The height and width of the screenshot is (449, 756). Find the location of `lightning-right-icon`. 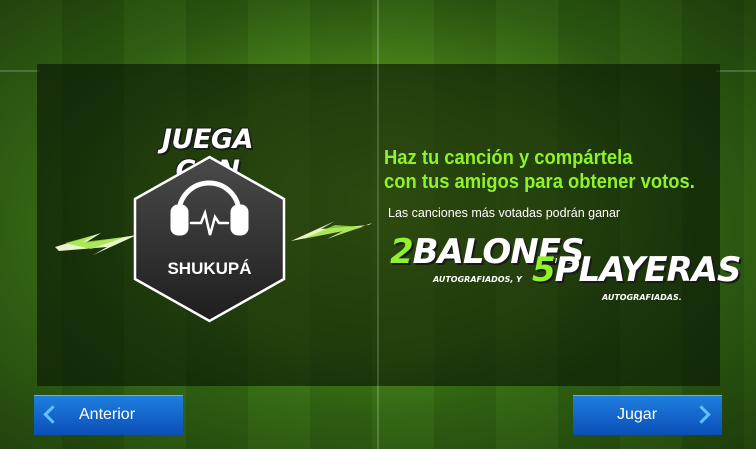

lightning-right-icon is located at coordinates (331, 231).